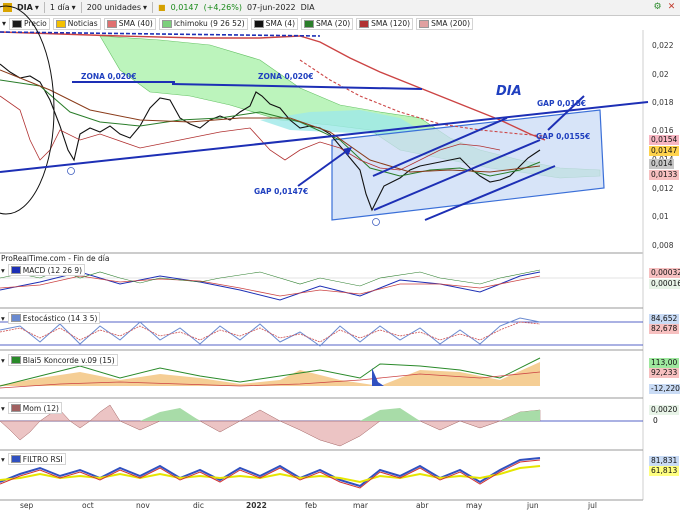  I want to click on month-label: jun, so click(533, 505).